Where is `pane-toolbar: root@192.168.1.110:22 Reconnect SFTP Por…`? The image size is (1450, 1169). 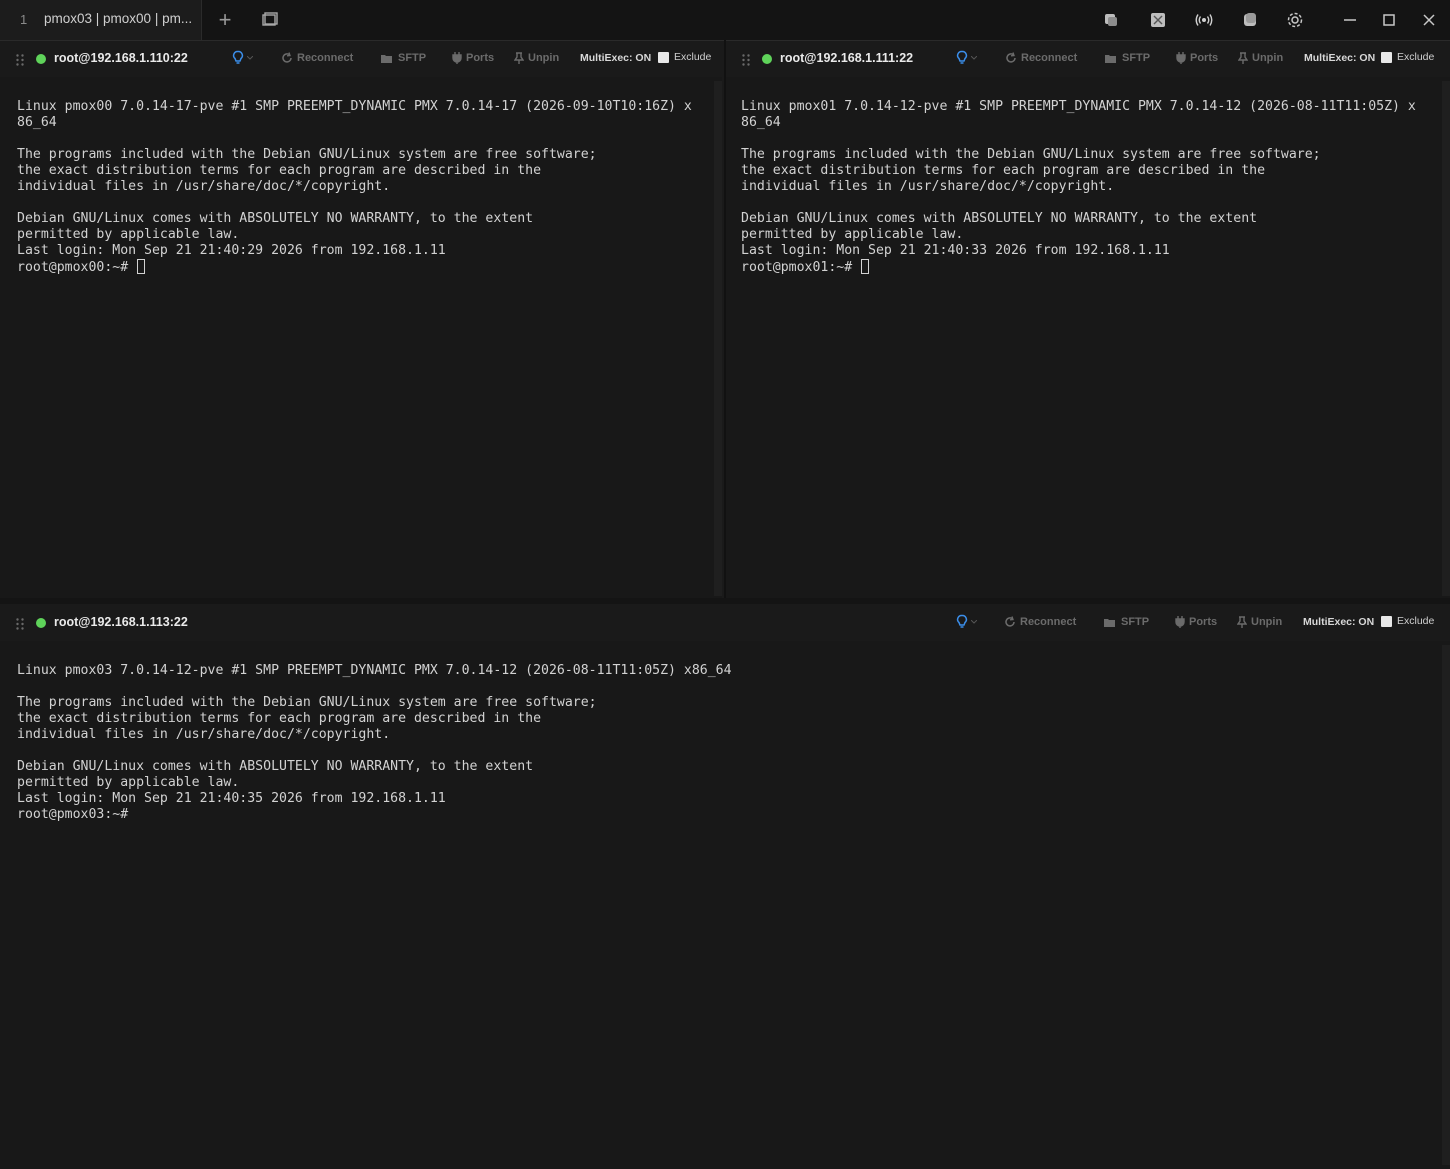 pane-toolbar: root@192.168.1.110:22 Reconnect SFTP Por… is located at coordinates (361, 59).